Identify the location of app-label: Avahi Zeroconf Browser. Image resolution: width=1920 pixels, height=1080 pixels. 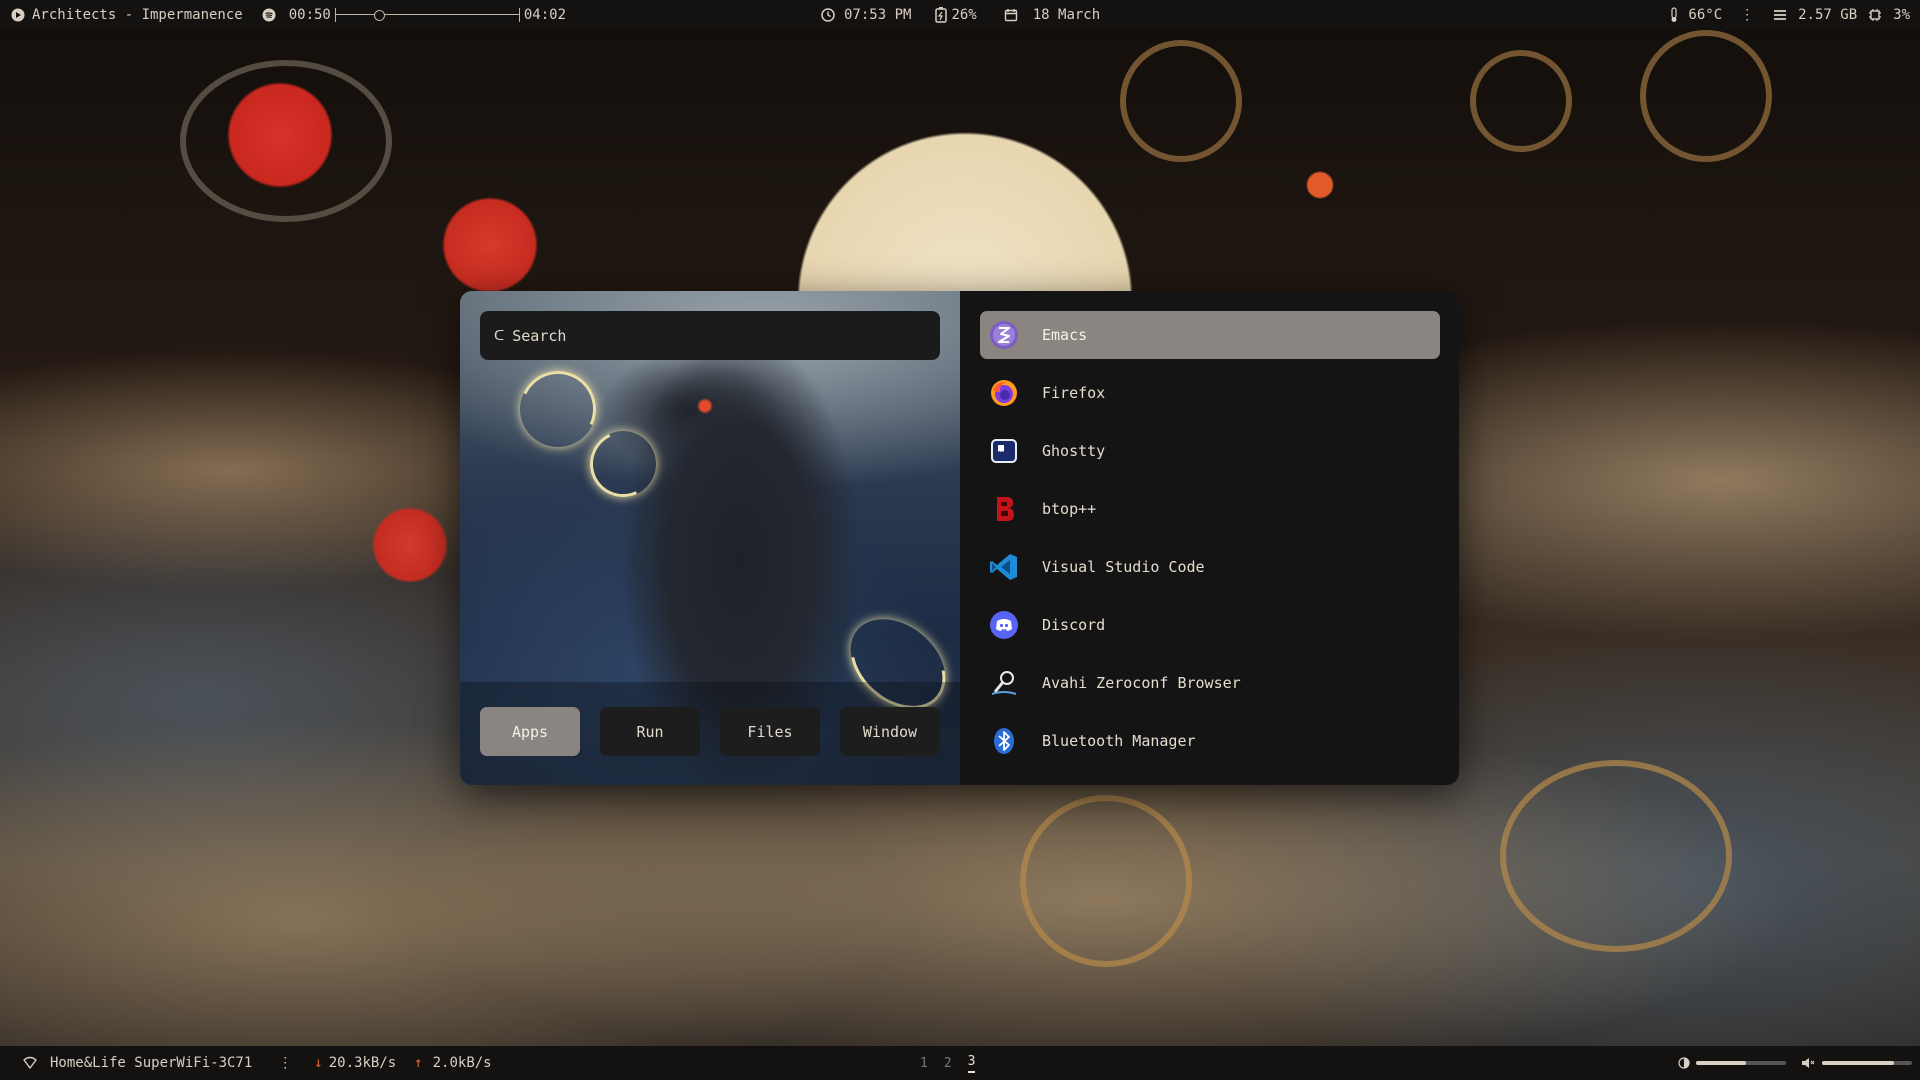
(1141, 683).